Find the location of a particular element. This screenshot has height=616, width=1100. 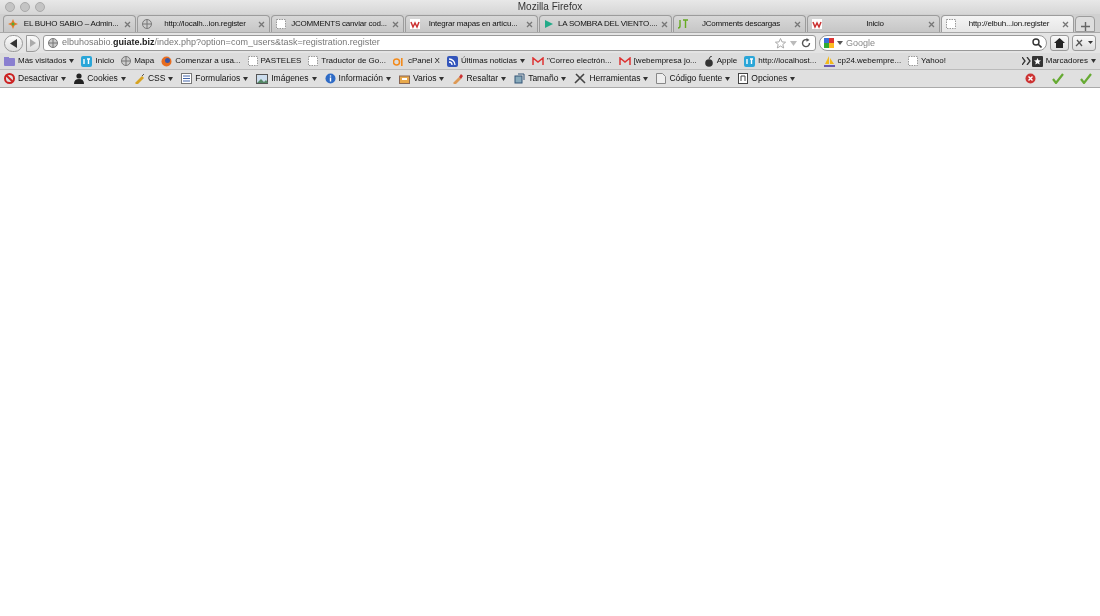

close-light is located at coordinates (10, 7).